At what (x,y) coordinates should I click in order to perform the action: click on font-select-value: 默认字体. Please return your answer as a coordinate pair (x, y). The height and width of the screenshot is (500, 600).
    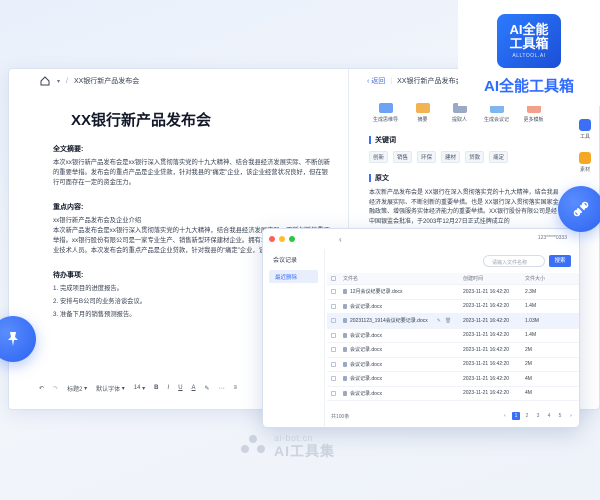
    Looking at the image, I should click on (108, 389).